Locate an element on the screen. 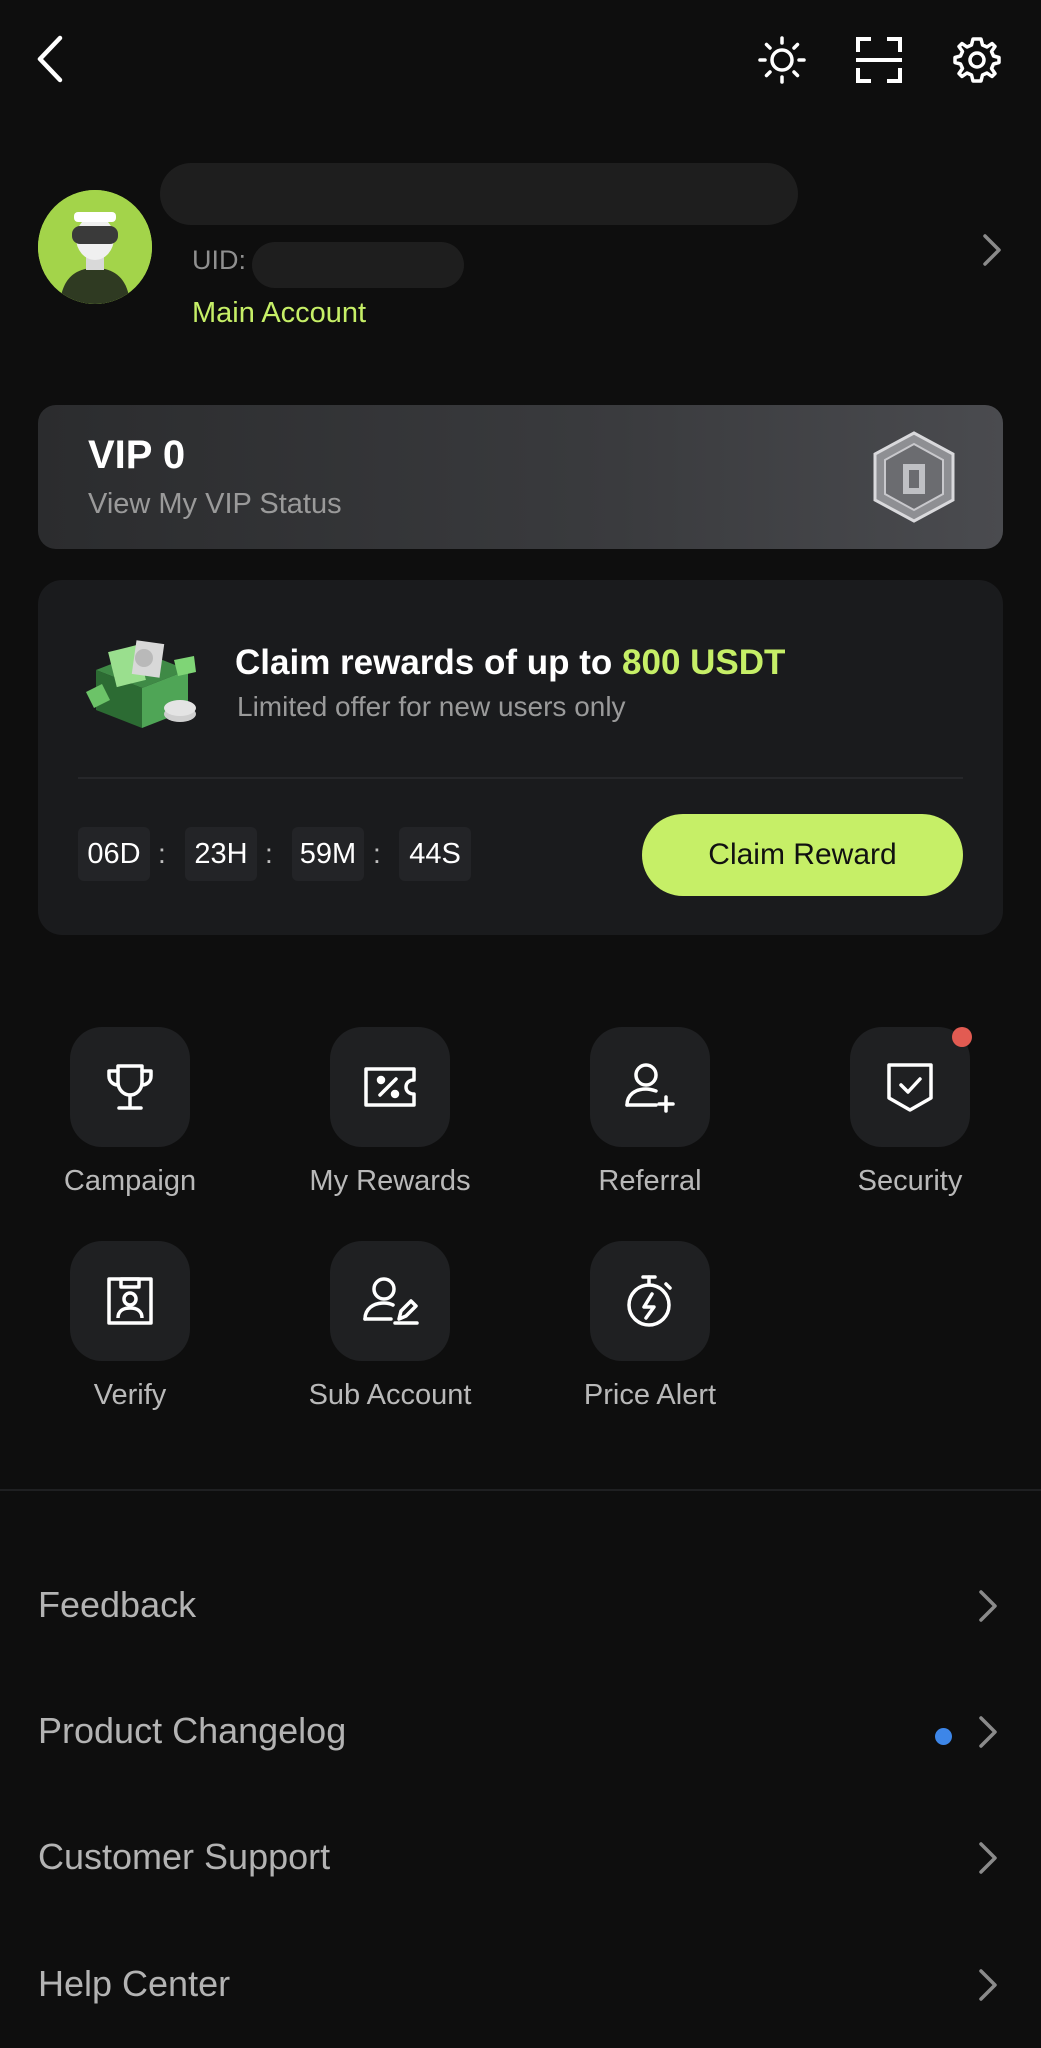 The image size is (1041, 2048). user-avatar-icon is located at coordinates (95, 247).